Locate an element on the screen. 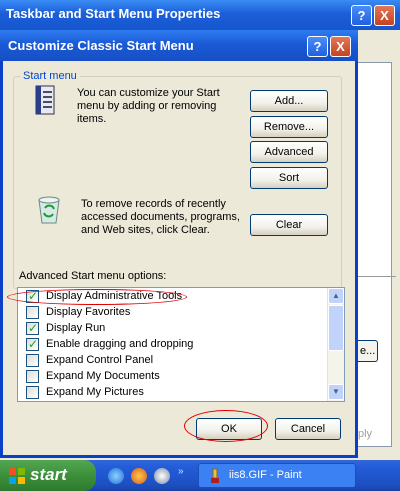 The height and width of the screenshot is (491, 400). scroll-up-button: ▲ is located at coordinates (336, 296).